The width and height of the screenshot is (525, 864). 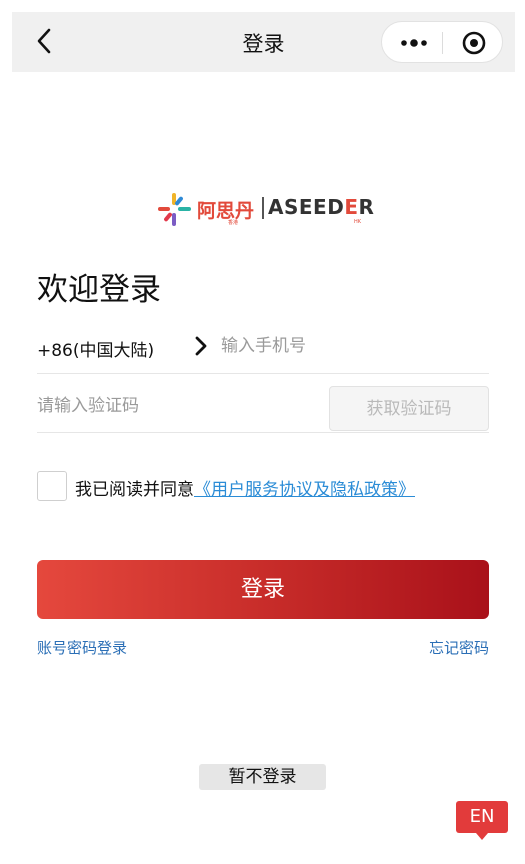 I want to click on capsule-divider, so click(x=442, y=43).